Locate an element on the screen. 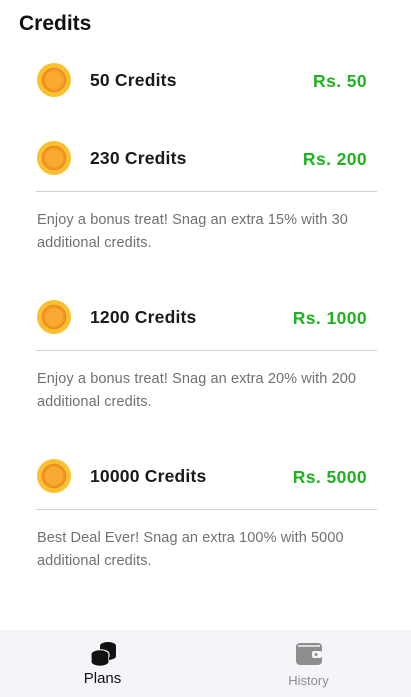  plan-price: Rs. 50 is located at coordinates (340, 81).